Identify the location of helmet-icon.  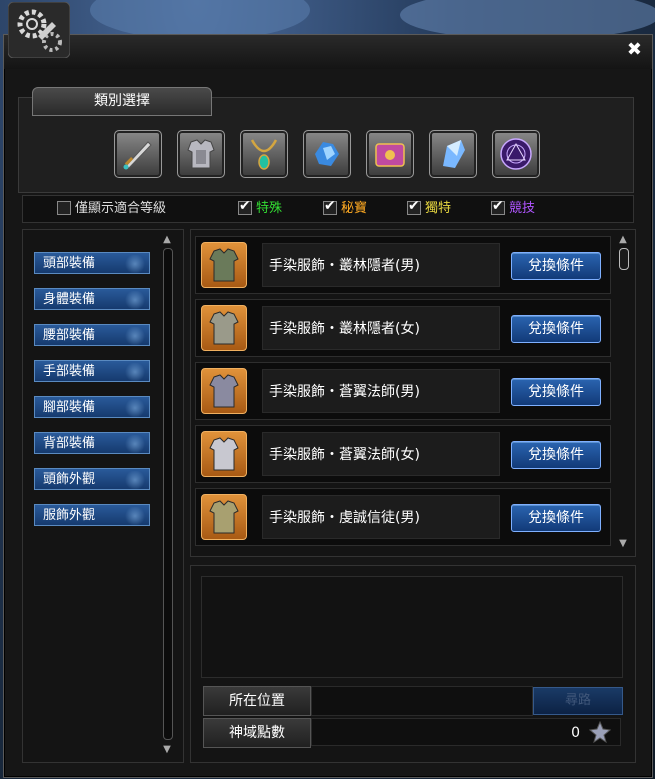
(135, 264).